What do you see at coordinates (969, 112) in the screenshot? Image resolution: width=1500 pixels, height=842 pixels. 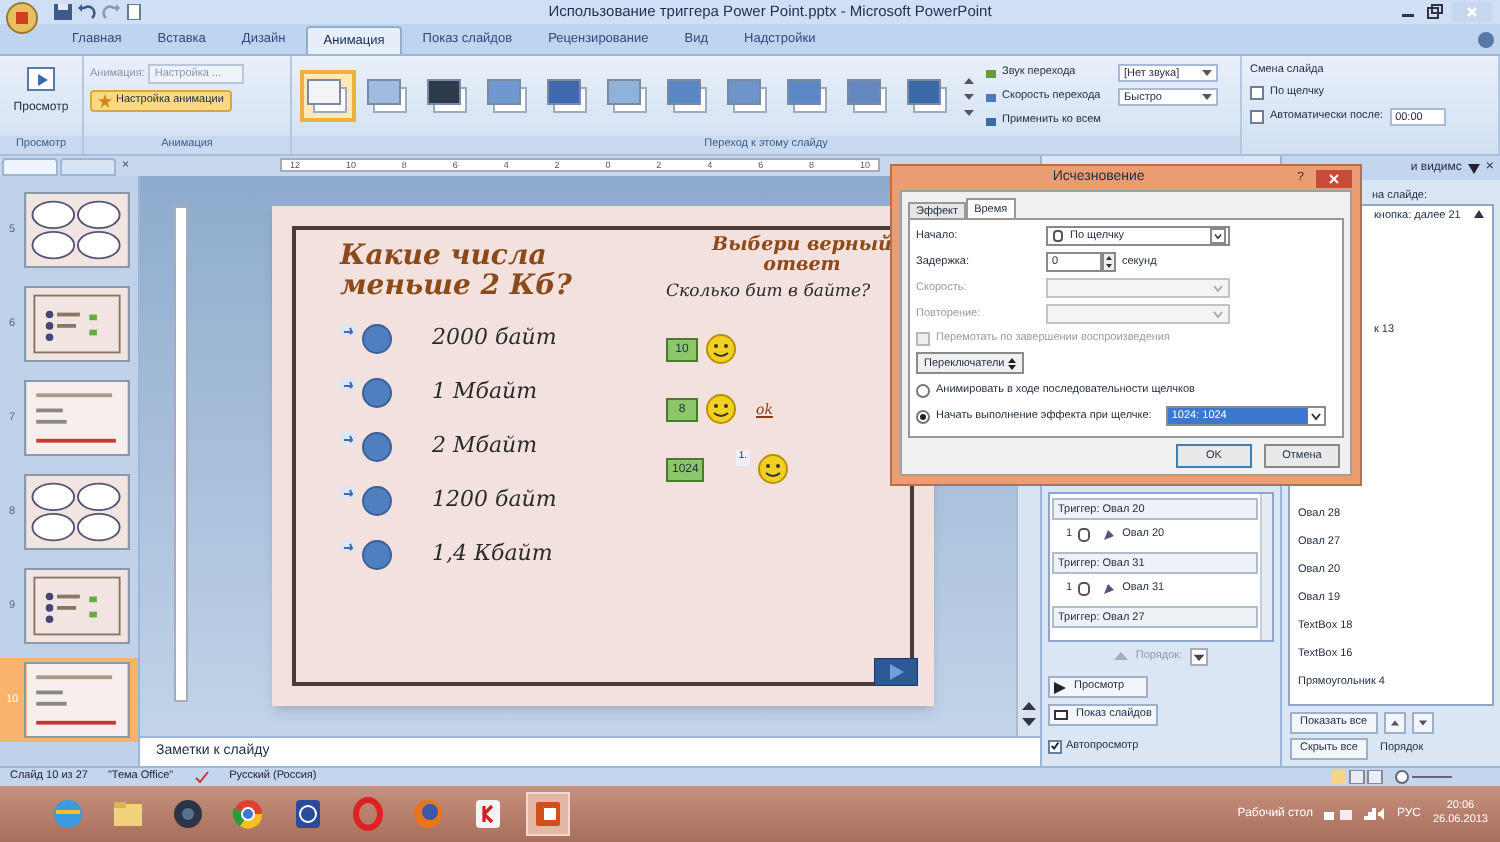 I see `more-icon` at bounding box center [969, 112].